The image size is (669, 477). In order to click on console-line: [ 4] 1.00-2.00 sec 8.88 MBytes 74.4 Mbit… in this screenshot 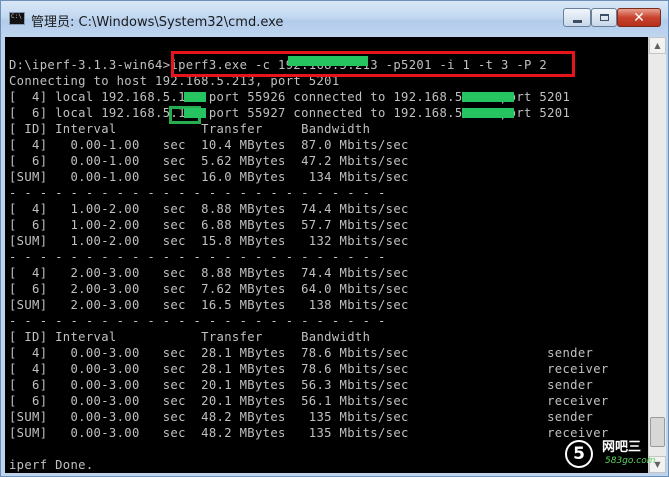, I will do `click(209, 209)`.